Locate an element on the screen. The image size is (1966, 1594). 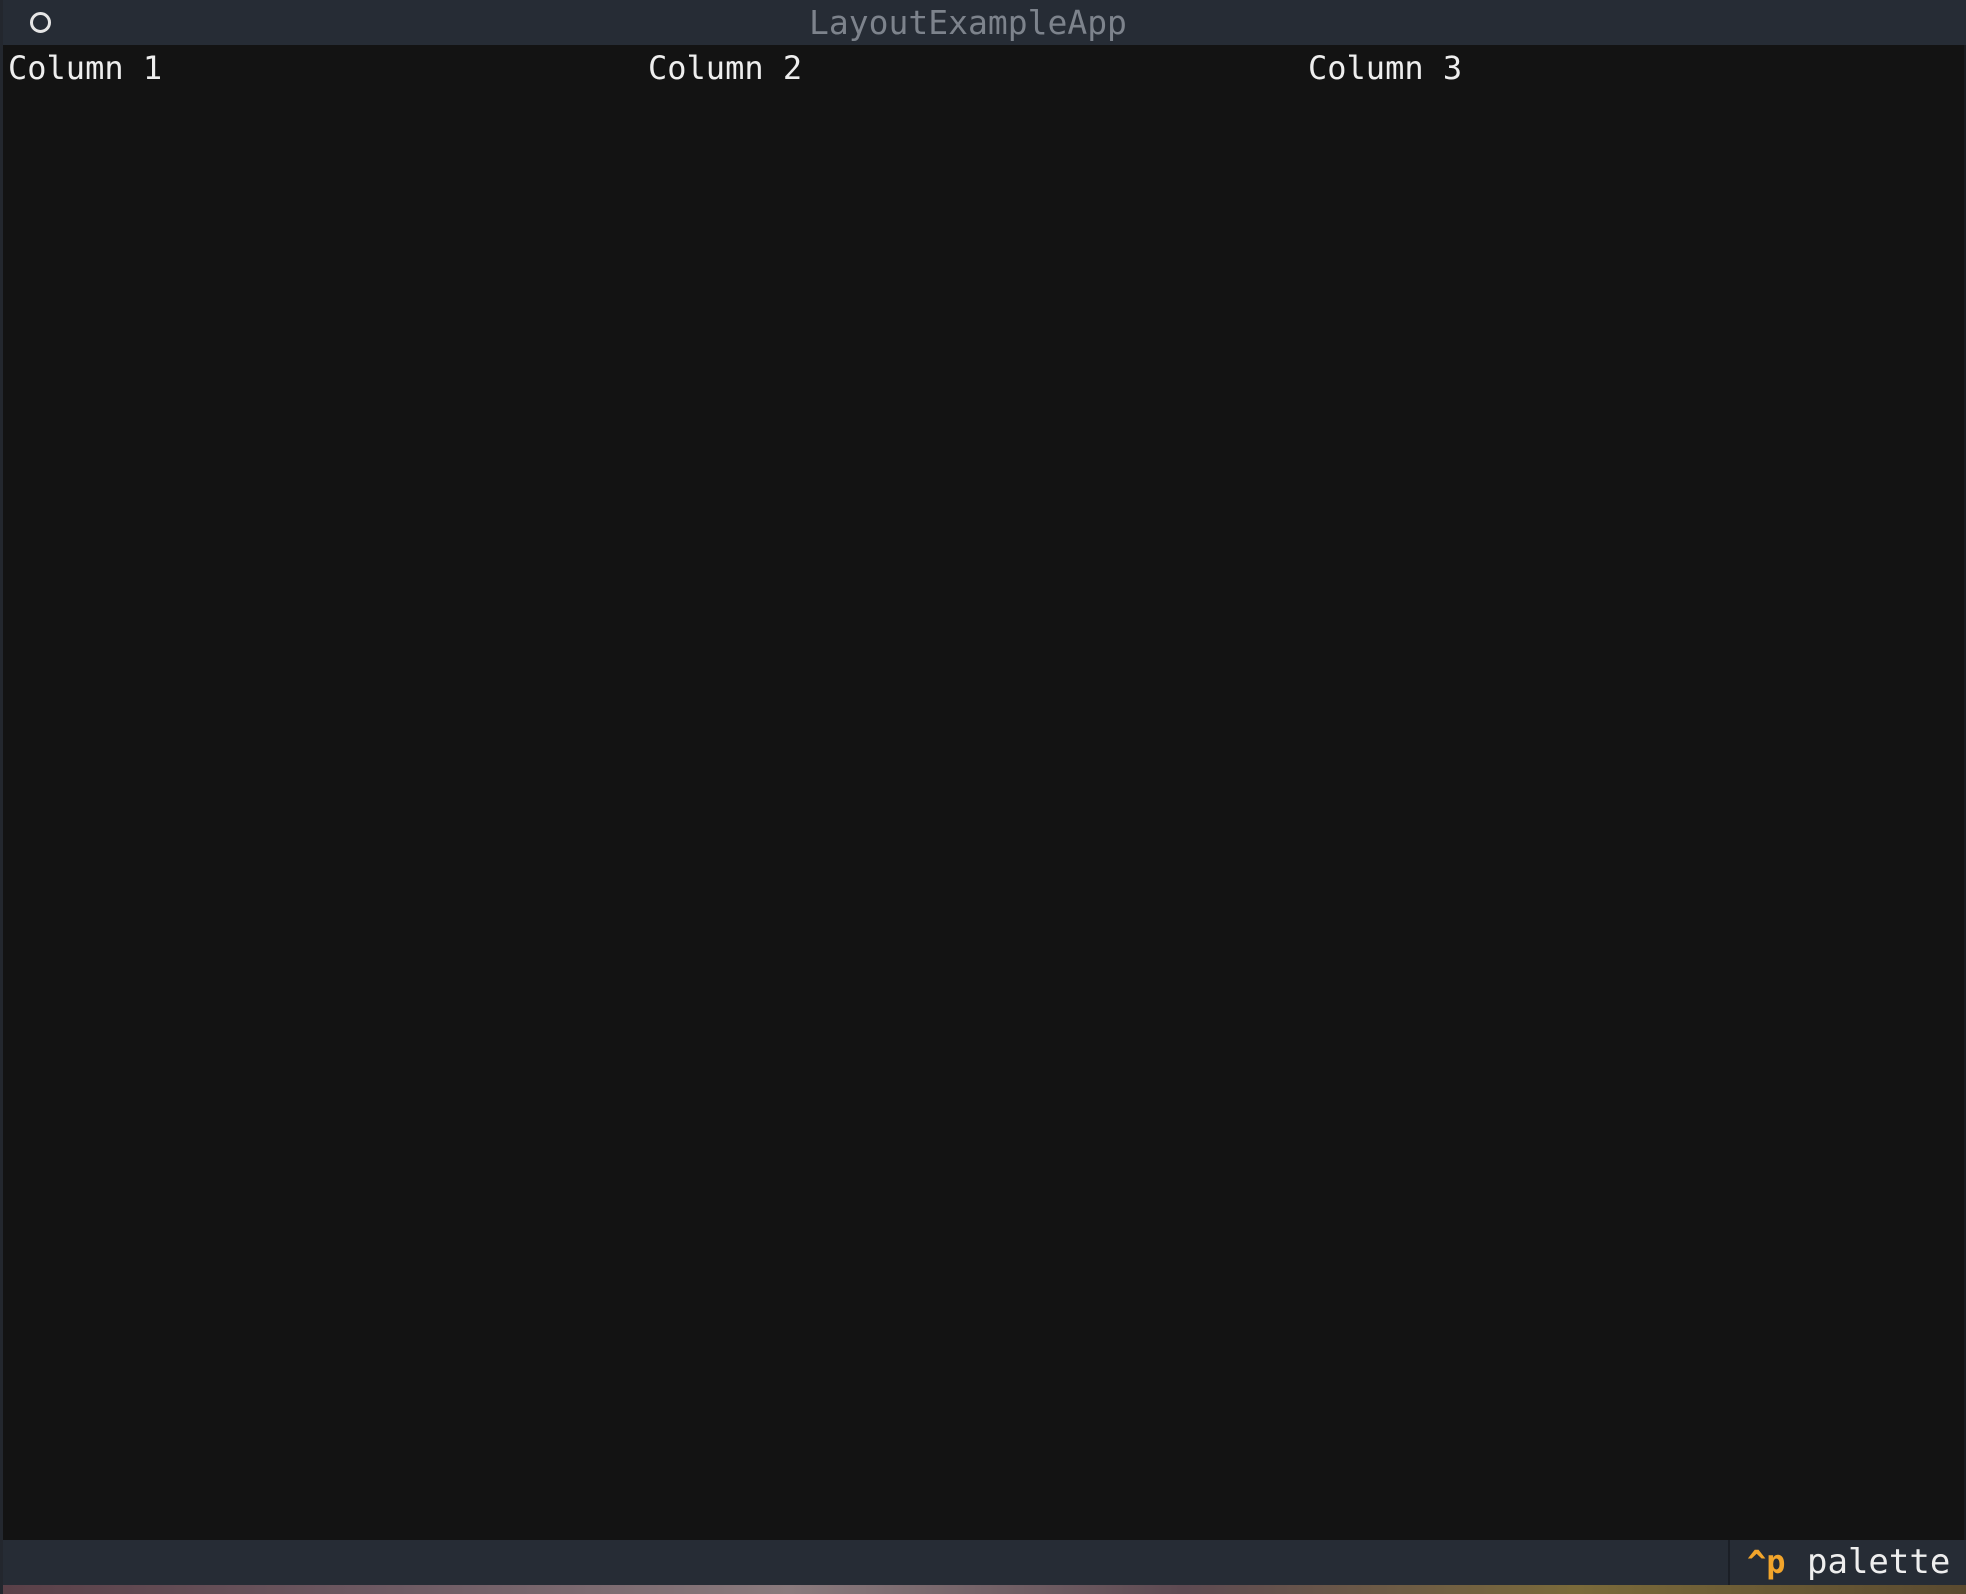
footer-divider is located at coordinates (1729, 1562).